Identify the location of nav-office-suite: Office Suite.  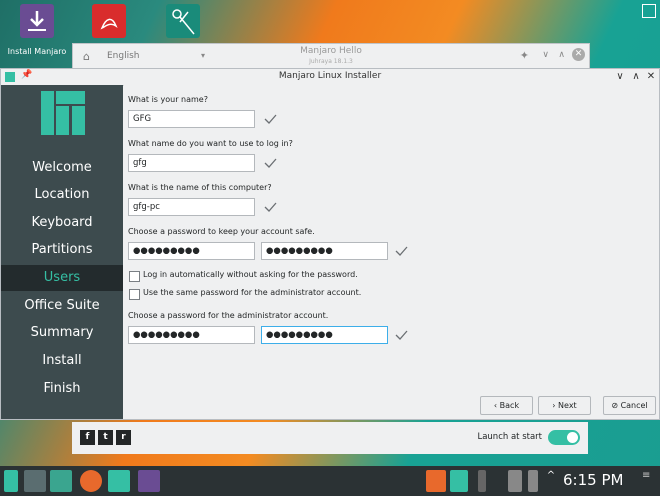
(62, 305).